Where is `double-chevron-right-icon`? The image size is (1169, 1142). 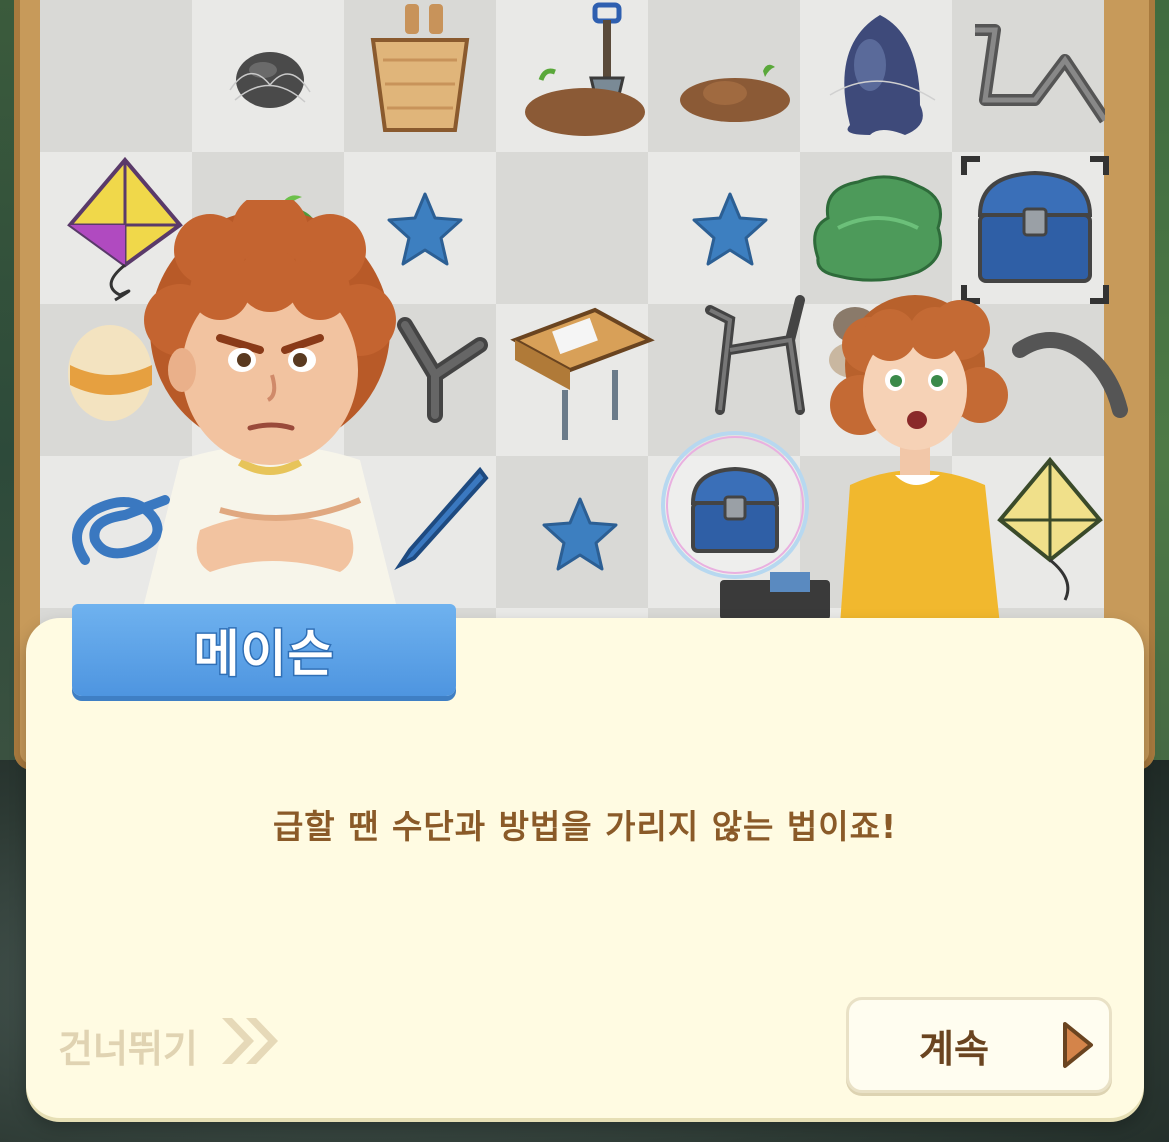
double-chevron-right-icon is located at coordinates (250, 1045).